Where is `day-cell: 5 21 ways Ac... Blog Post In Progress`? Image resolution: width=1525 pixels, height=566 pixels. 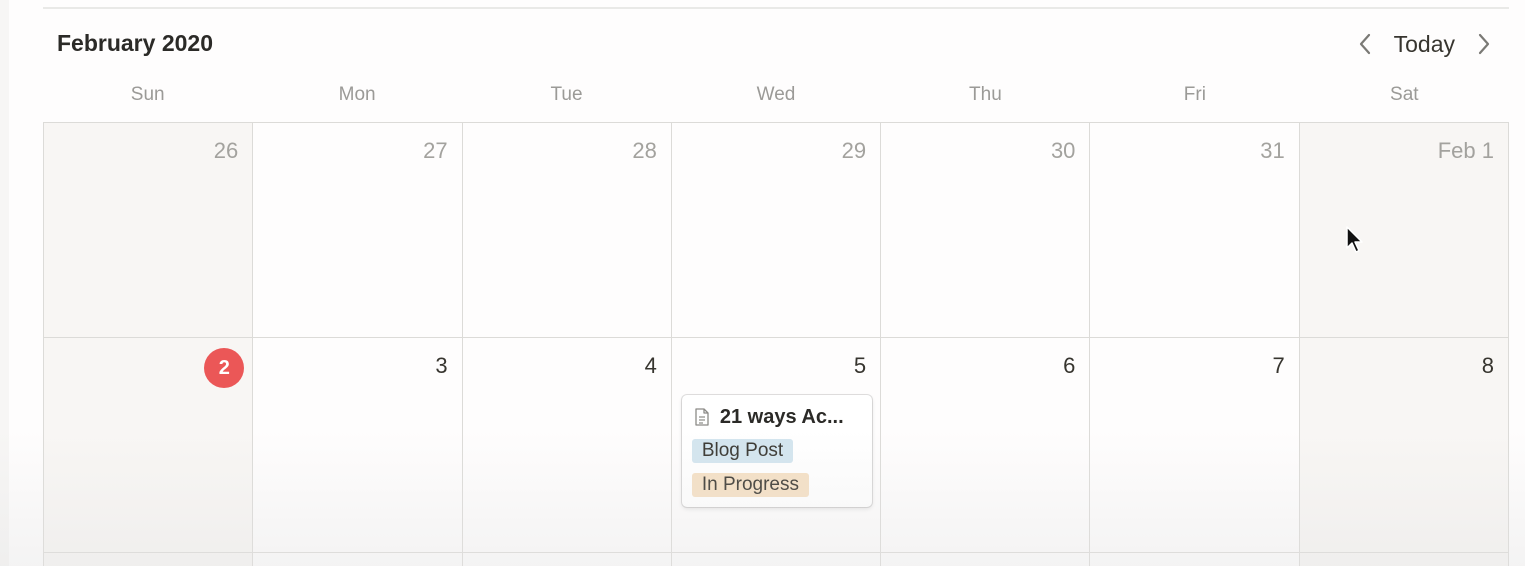
day-cell: 5 21 ways Ac... Blog Post In Progress is located at coordinates (776, 445).